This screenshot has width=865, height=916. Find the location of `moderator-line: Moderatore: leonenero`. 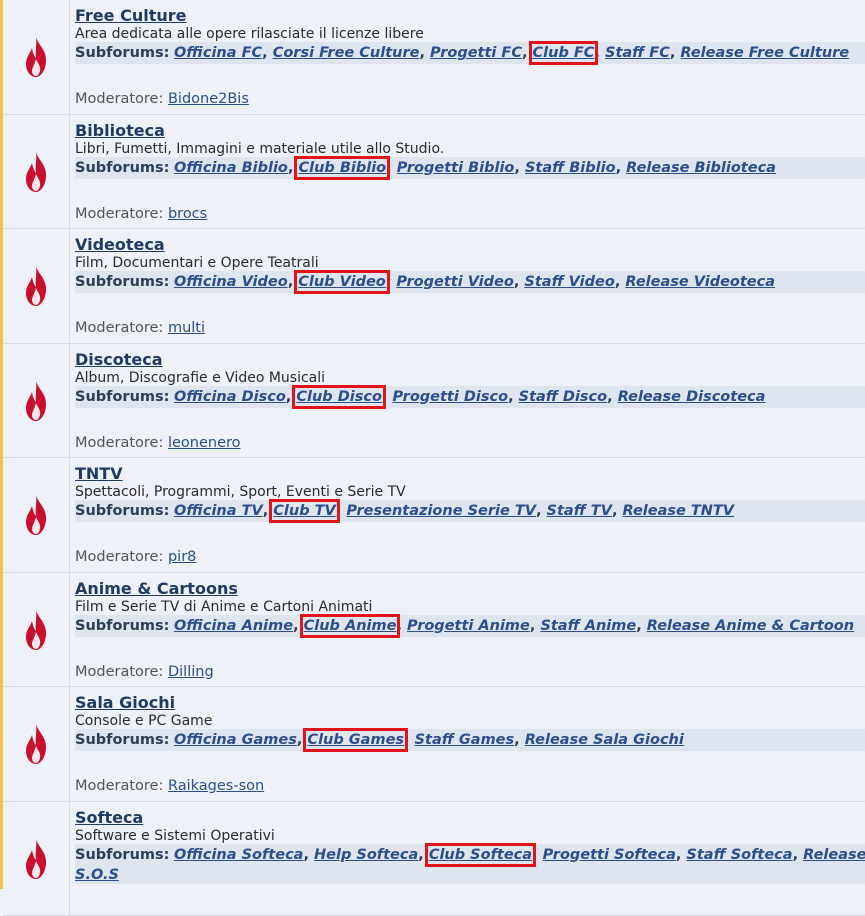

moderator-line: Moderatore: leonenero is located at coordinates (158, 443).